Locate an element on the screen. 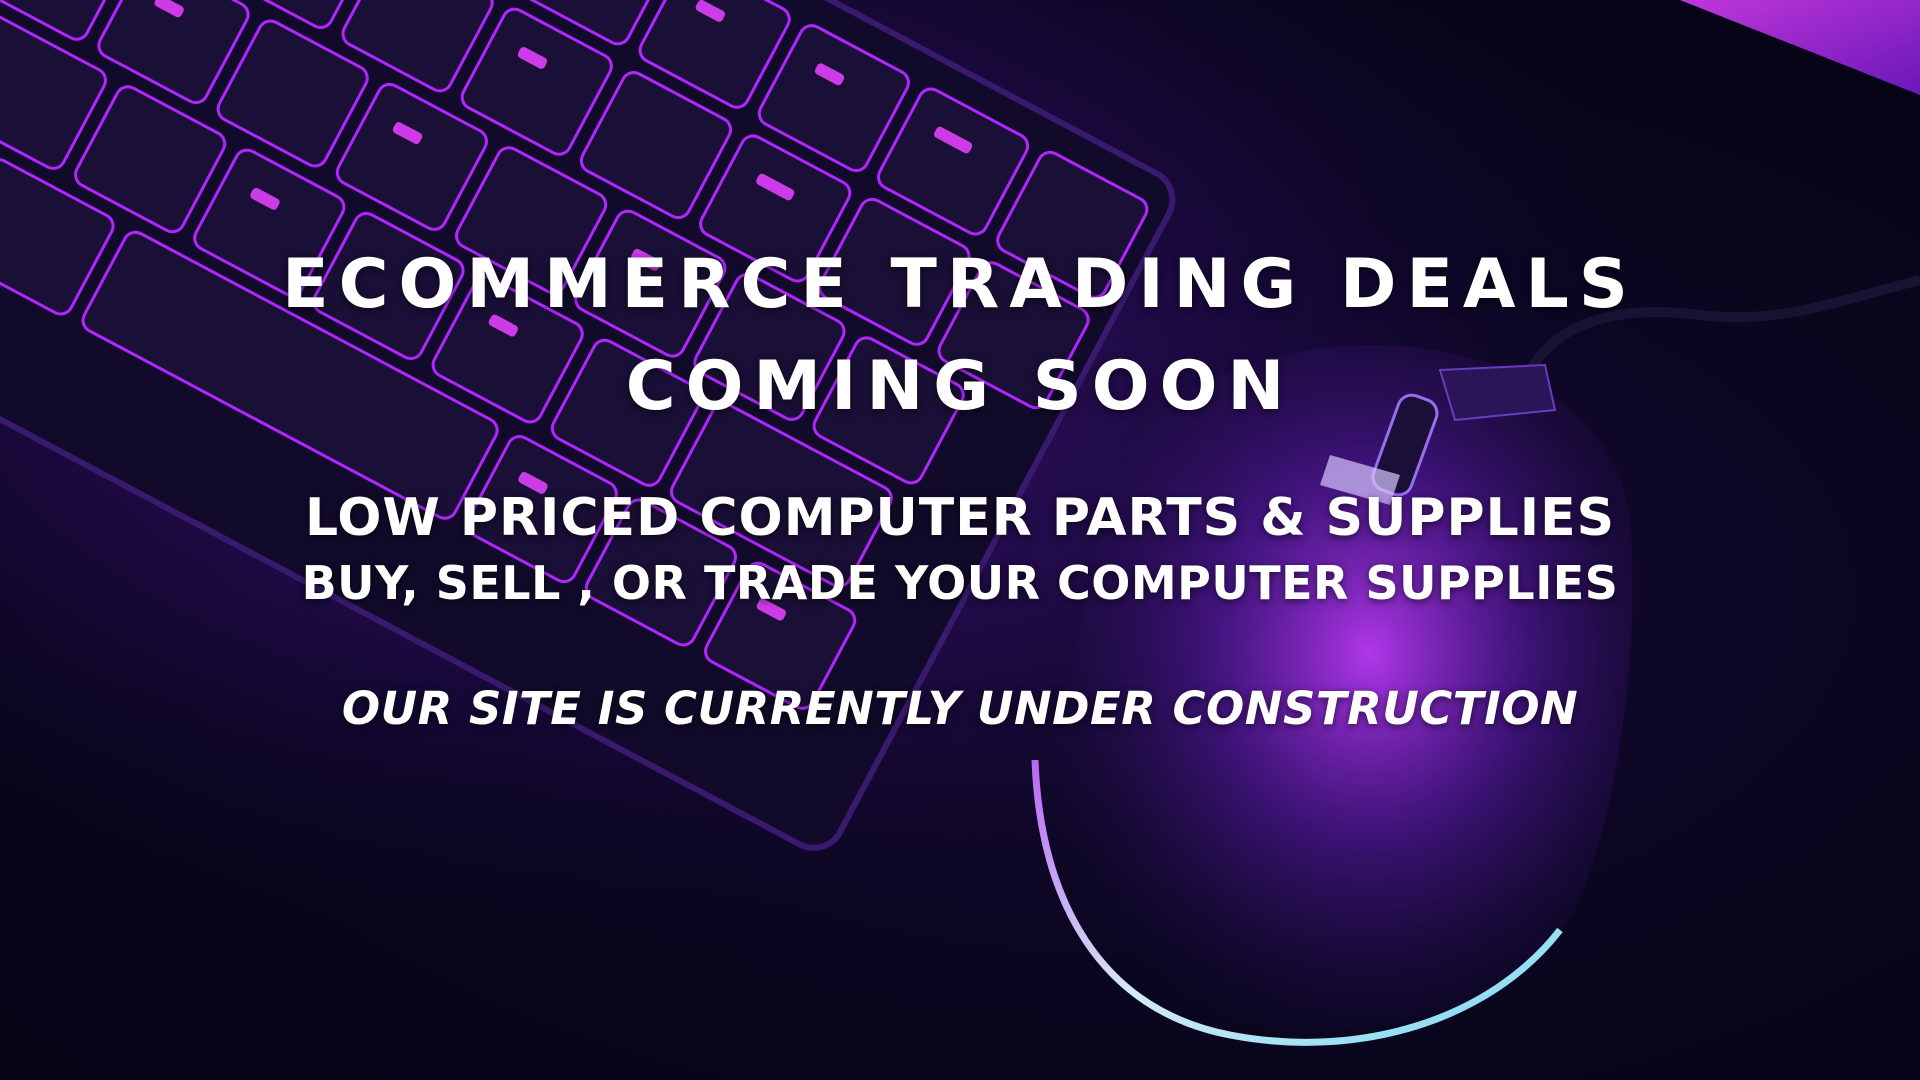  headline-line-2: COMING SOON is located at coordinates (960, 386).